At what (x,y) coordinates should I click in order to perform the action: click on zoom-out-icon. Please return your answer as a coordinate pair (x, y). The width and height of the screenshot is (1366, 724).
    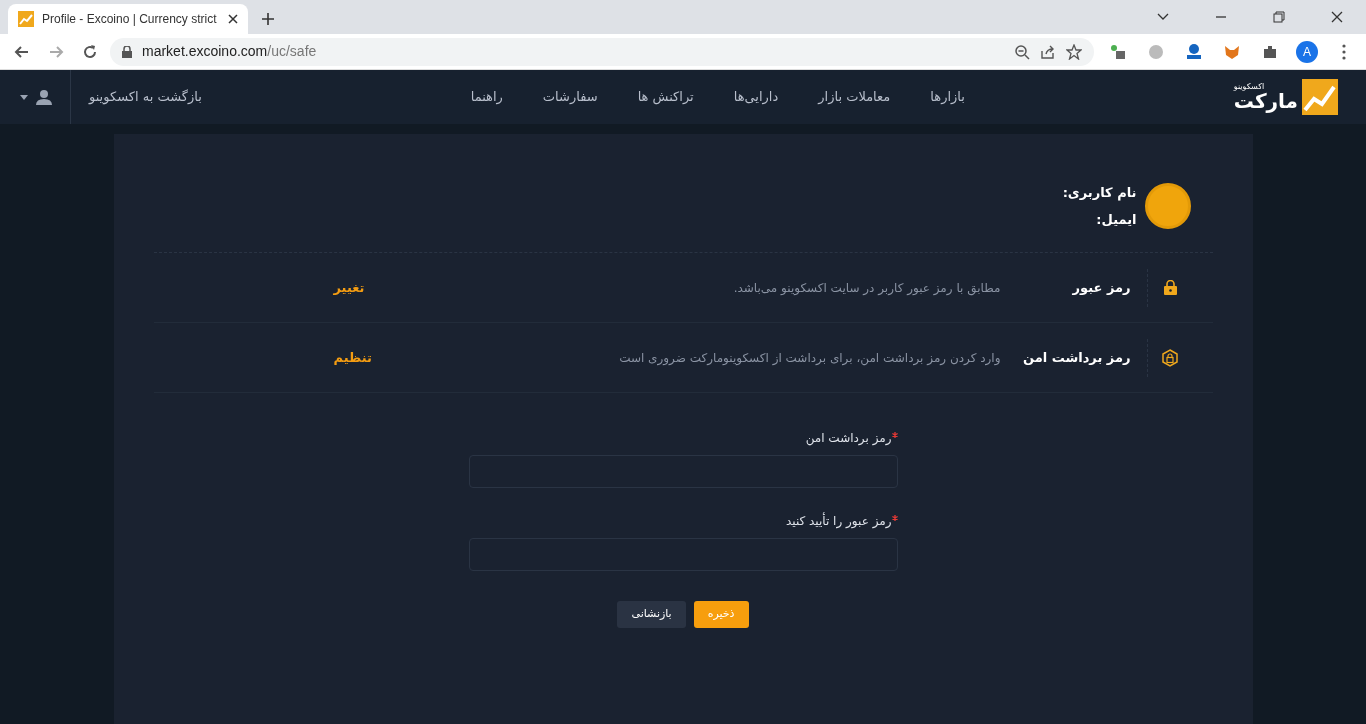
    Looking at the image, I should click on (1022, 51).